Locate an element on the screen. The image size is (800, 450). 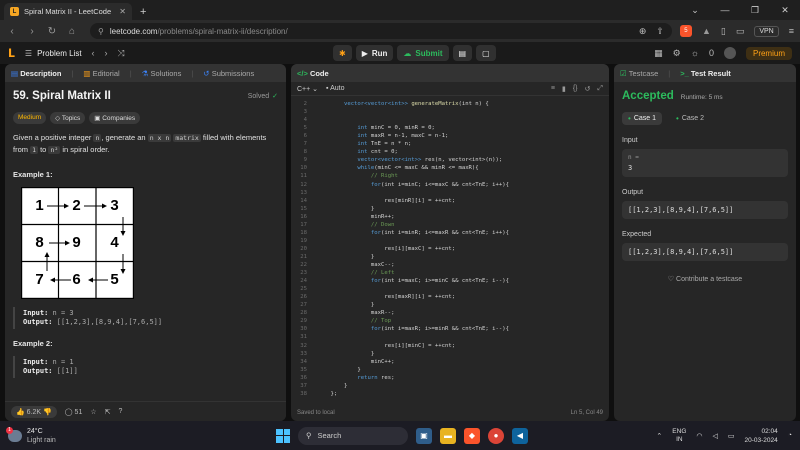
code-line: 20 res[i][maxC] = ++cnt; is located at coordinates (373, 249).